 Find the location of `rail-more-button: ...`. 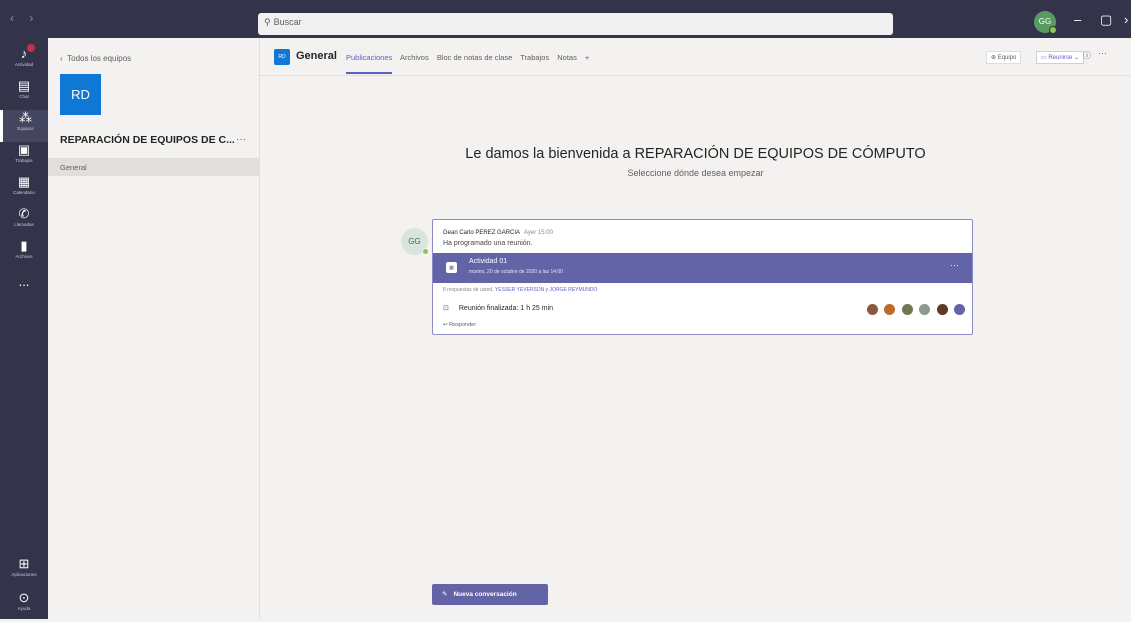

rail-more-button: ... is located at coordinates (24, 290).